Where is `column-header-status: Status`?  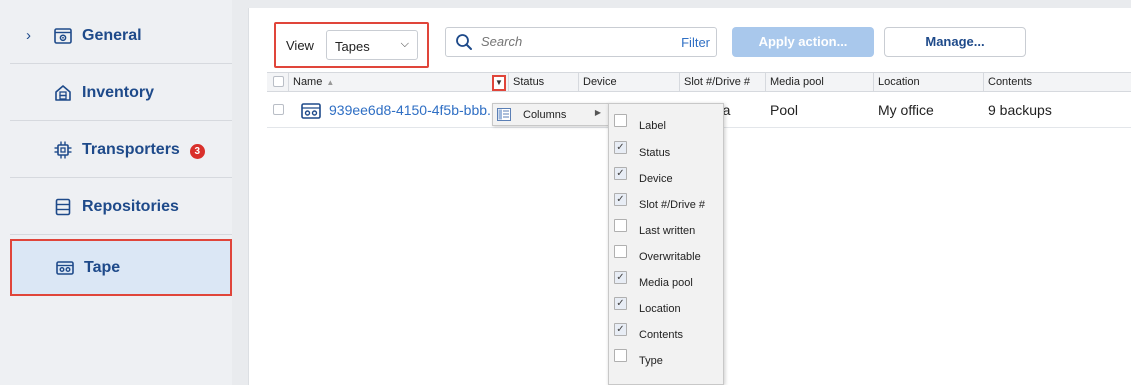 column-header-status: Status is located at coordinates (544, 82).